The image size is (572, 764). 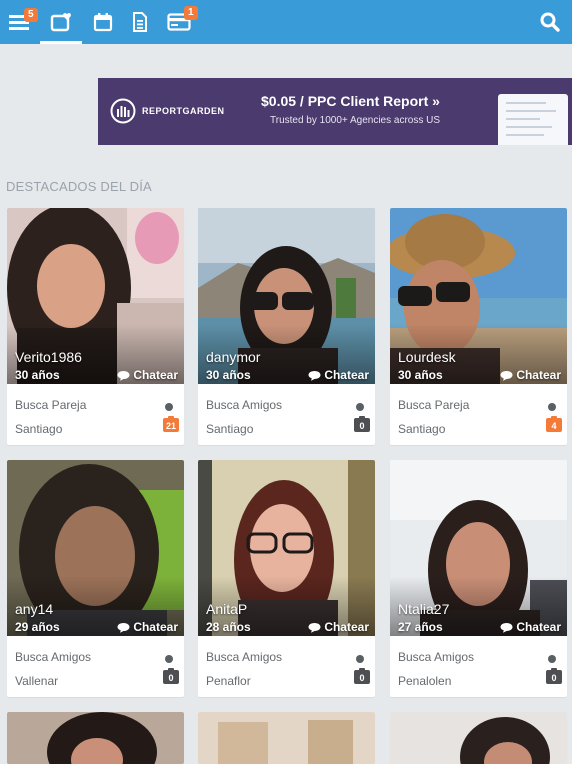 I want to click on menu-notification-badge: 5, so click(x=31, y=15).